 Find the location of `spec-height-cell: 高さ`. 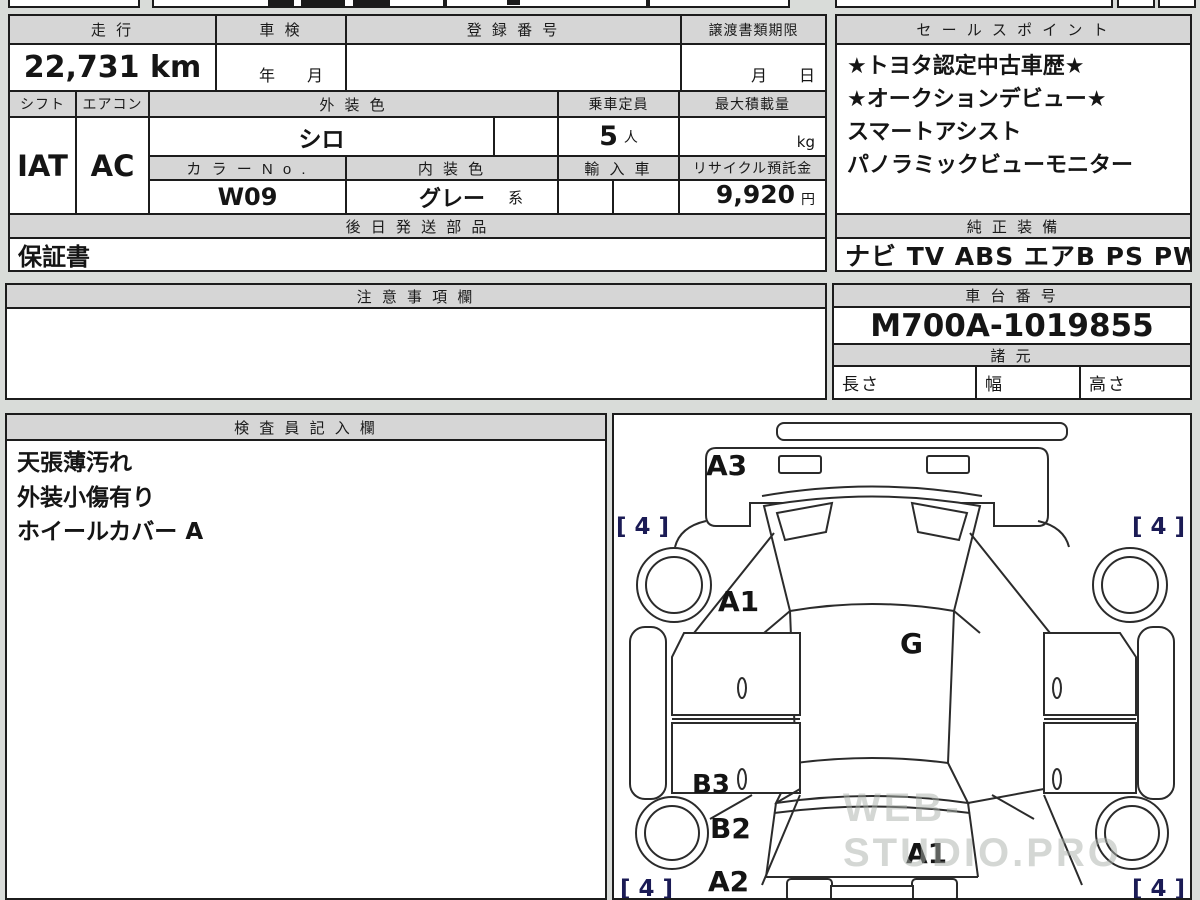

spec-height-cell: 高さ is located at coordinates (1135, 382).